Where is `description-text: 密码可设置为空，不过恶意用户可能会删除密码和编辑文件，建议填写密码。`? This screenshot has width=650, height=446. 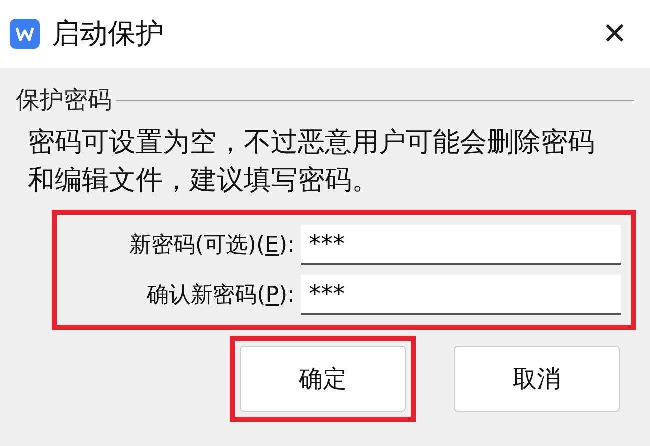
description-text: 密码可设置为空，不过恶意用户可能会删除密码和编辑文件，建议填写密码。 is located at coordinates (312, 162).